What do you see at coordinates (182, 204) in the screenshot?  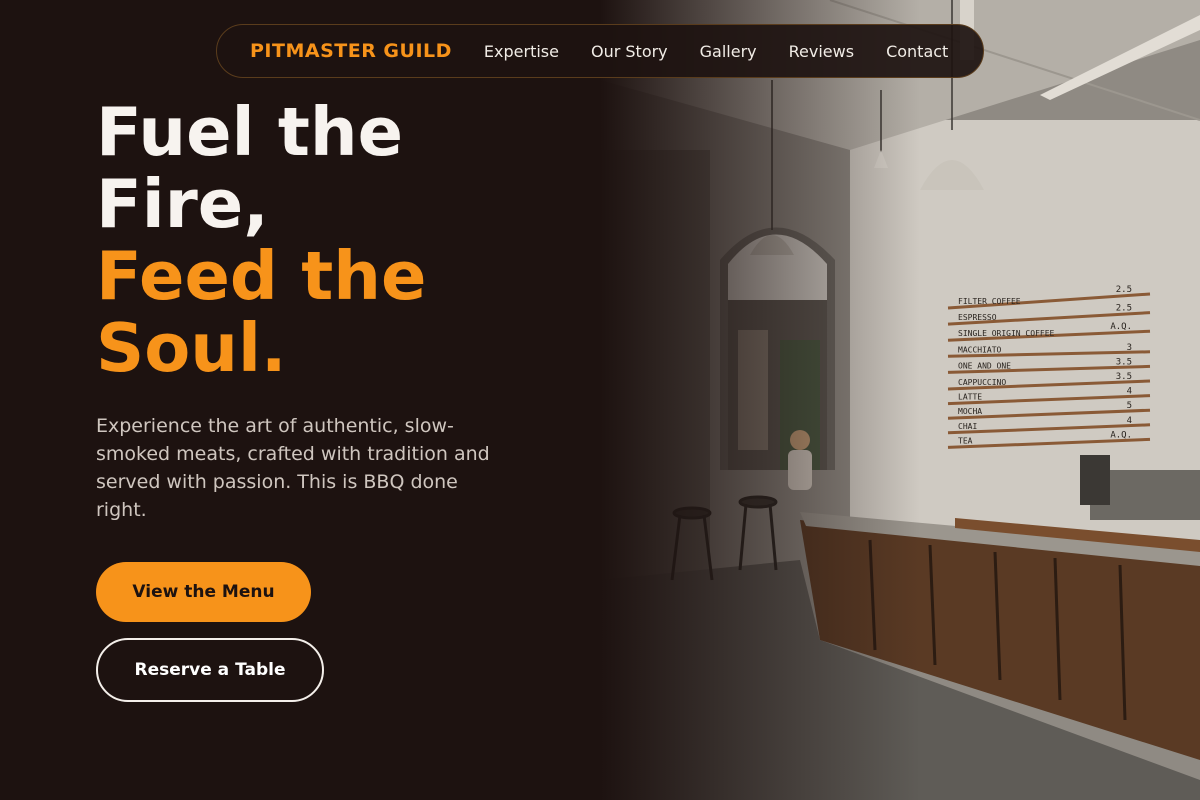 I see `headline-line-2: Fire,` at bounding box center [182, 204].